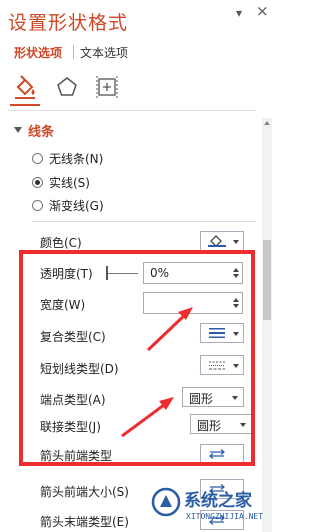 The width and height of the screenshot is (320, 532). I want to click on compound-lines-icon, so click(217, 333).